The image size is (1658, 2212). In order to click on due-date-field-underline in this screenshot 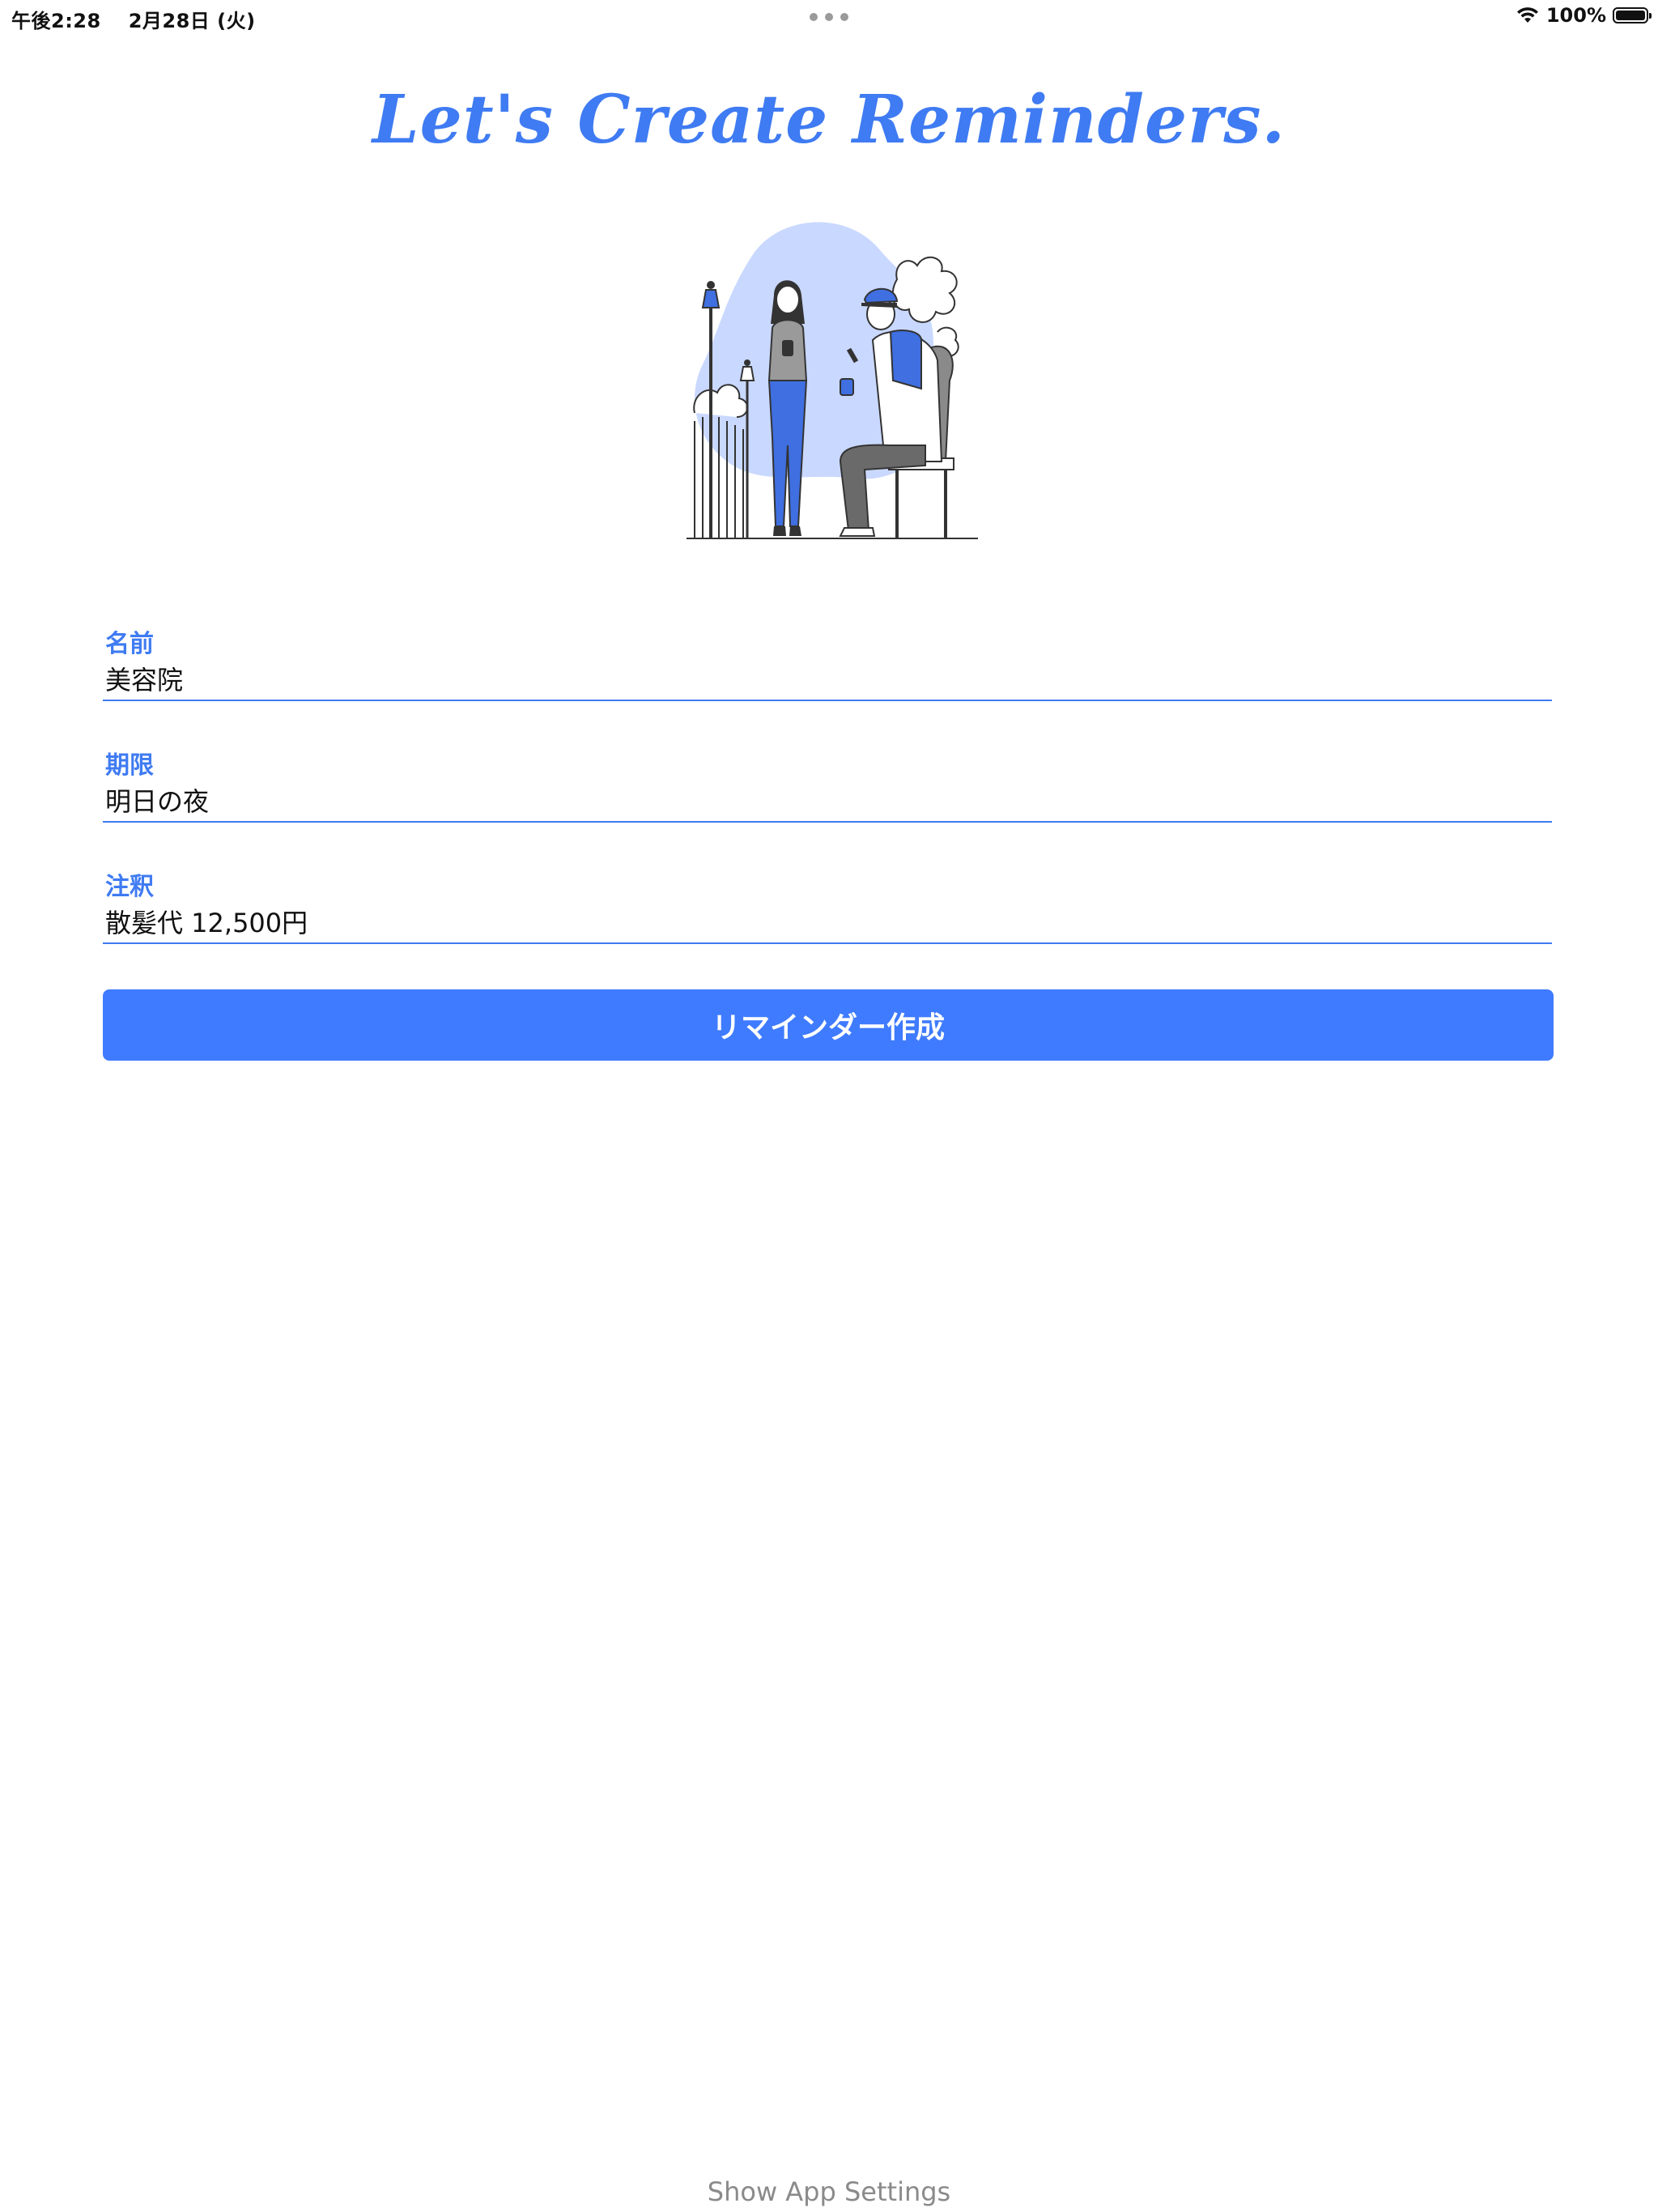, I will do `click(827, 822)`.